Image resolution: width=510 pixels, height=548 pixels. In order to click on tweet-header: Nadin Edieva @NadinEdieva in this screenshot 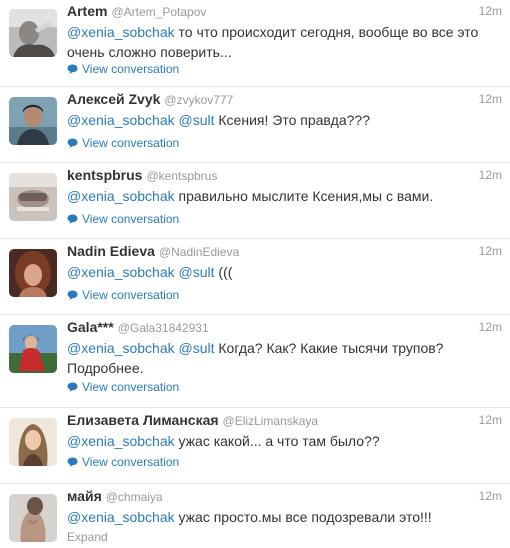, I will do `click(288, 252)`.